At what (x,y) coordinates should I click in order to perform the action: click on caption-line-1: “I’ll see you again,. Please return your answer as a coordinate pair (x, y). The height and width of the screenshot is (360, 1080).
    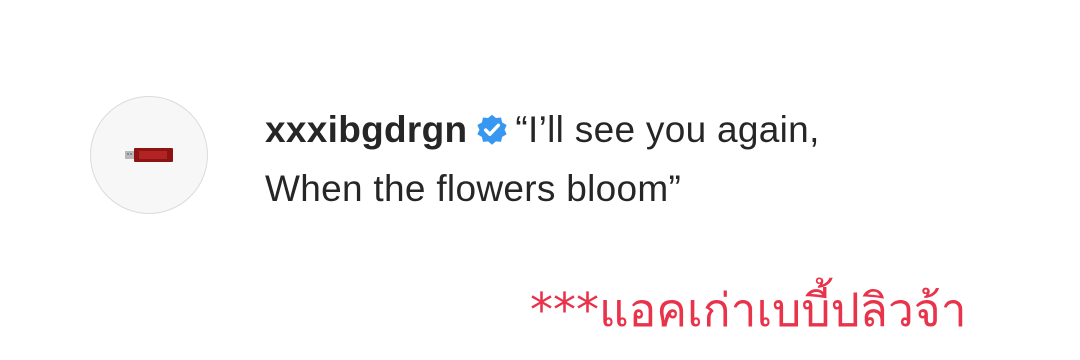
    Looking at the image, I should click on (667, 129).